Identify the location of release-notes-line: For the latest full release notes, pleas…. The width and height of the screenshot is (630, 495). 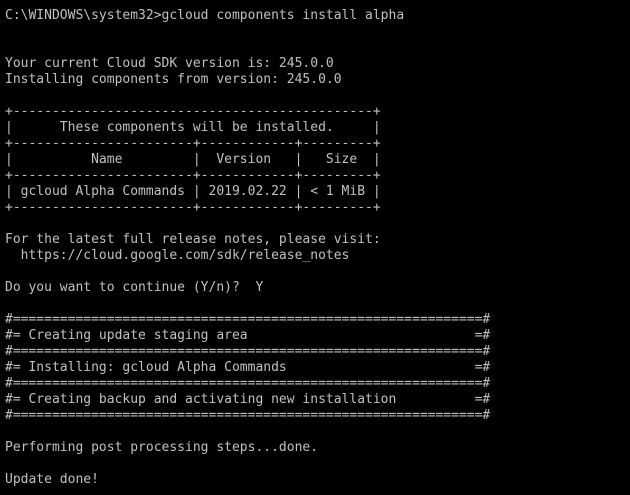
(193, 239).